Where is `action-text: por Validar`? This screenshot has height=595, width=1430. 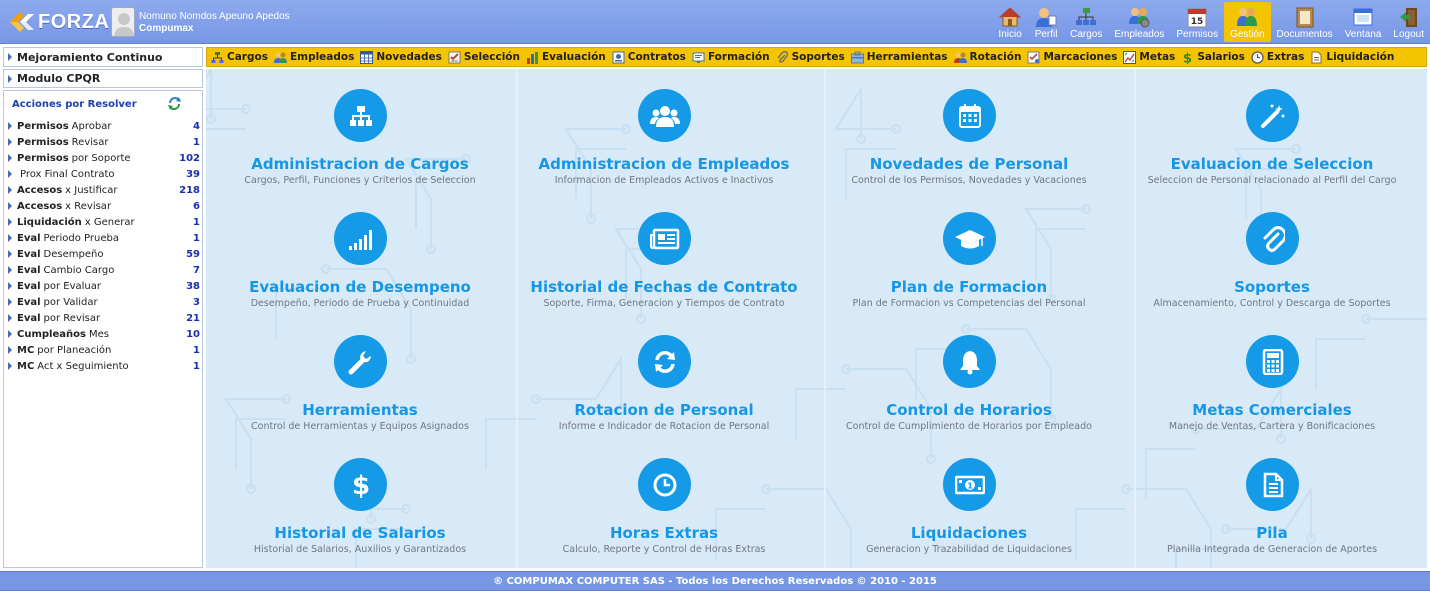 action-text: por Validar is located at coordinates (70, 302).